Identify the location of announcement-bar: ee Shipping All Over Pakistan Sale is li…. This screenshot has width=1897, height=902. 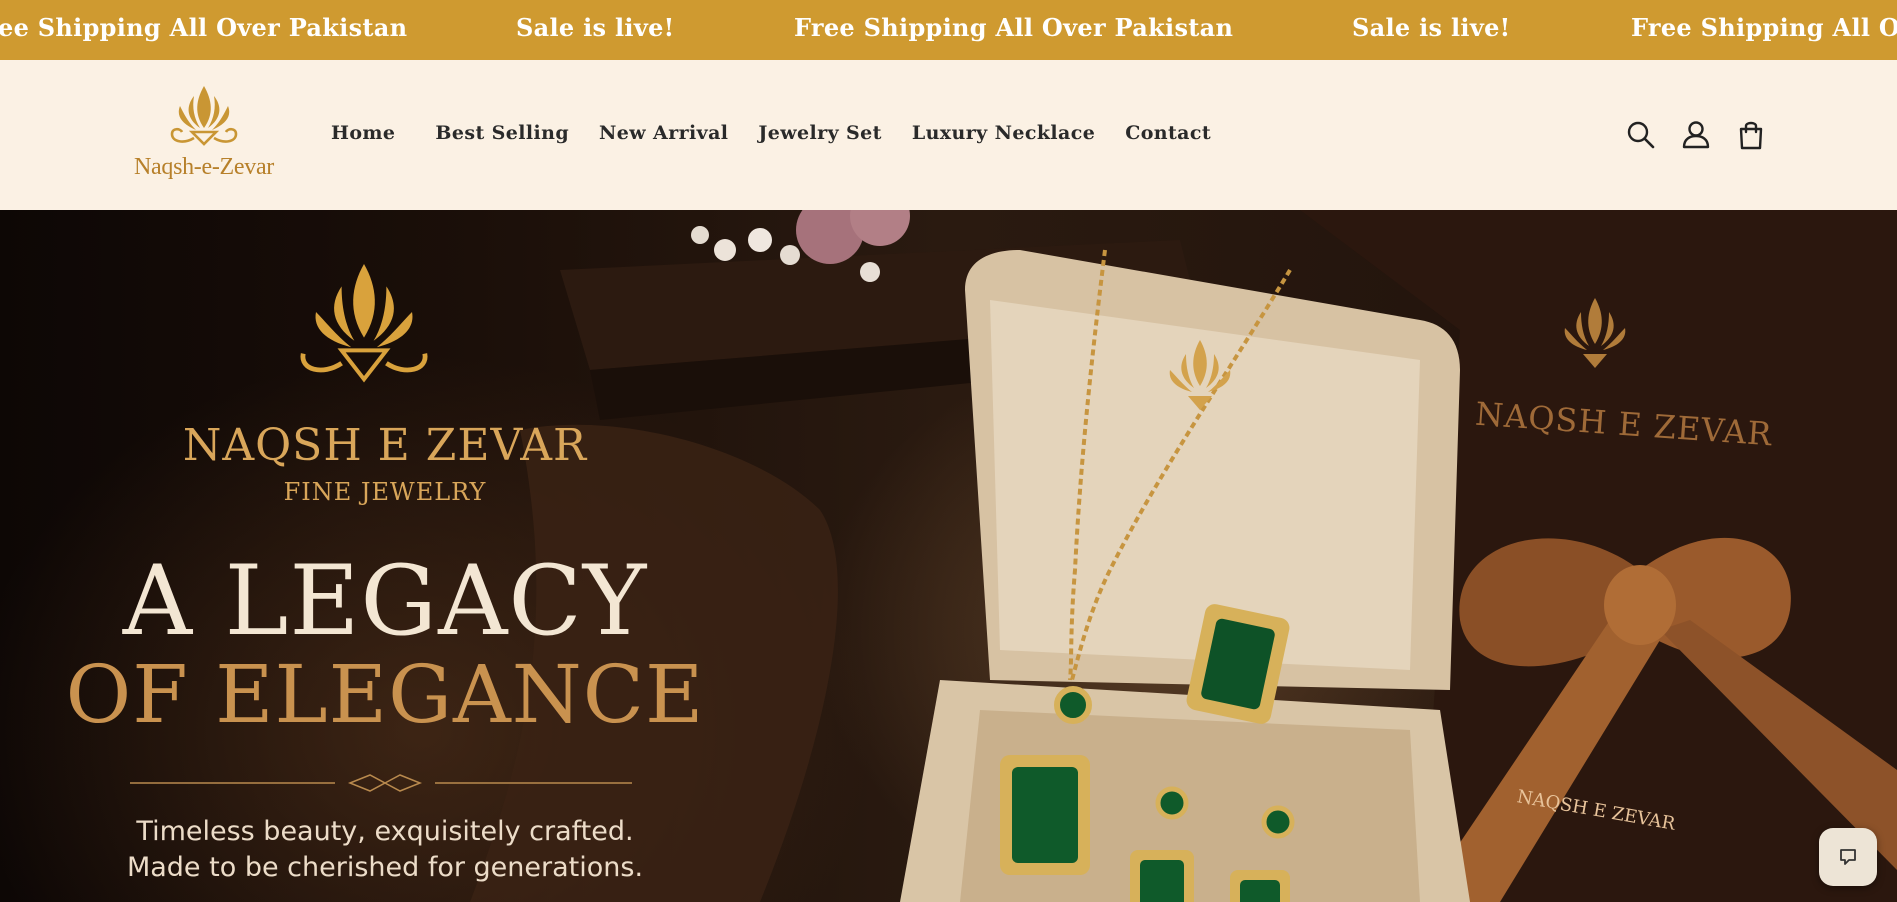
(948, 30).